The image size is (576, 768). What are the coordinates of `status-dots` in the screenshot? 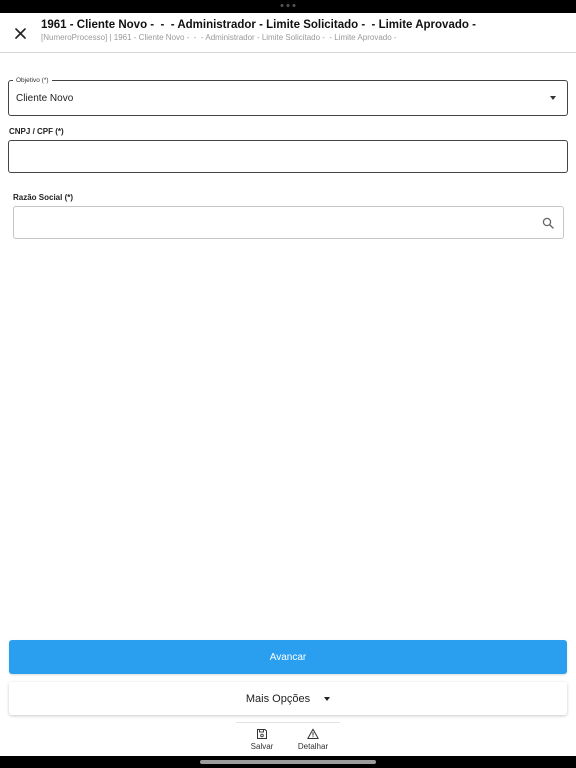 It's located at (288, 5).